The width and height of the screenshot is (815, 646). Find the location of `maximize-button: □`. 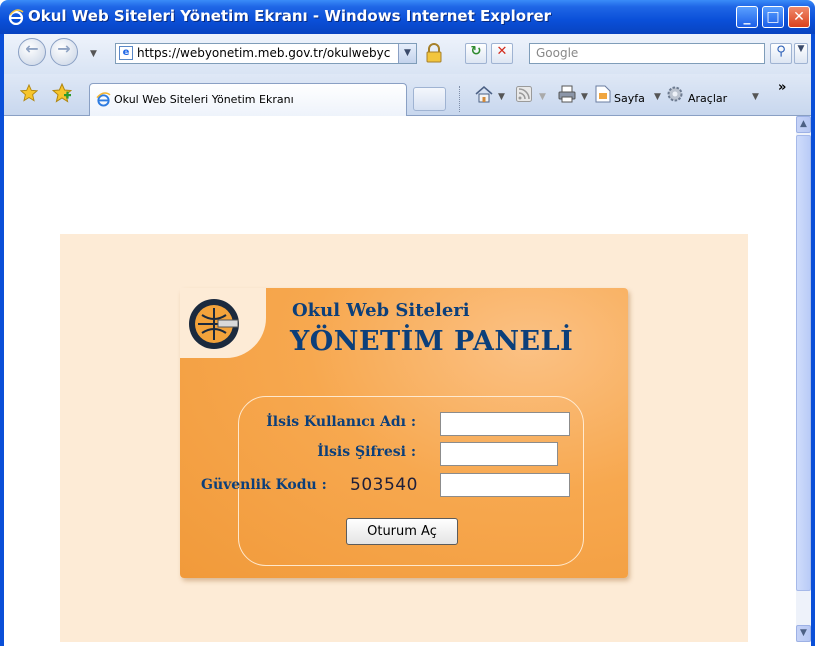

maximize-button: □ is located at coordinates (773, 17).